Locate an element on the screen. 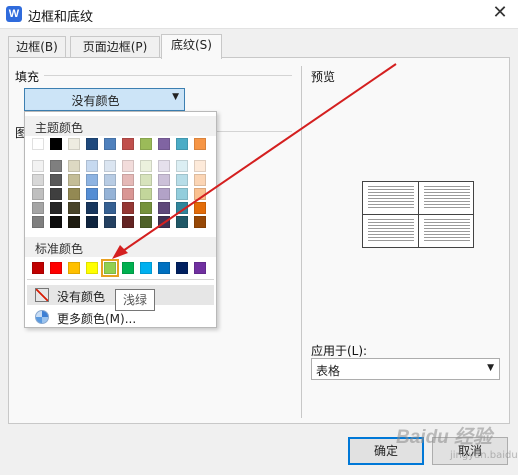 This screenshot has width=518, height=475. watermark-logo-text: Baidu 经验 is located at coordinates (444, 437).